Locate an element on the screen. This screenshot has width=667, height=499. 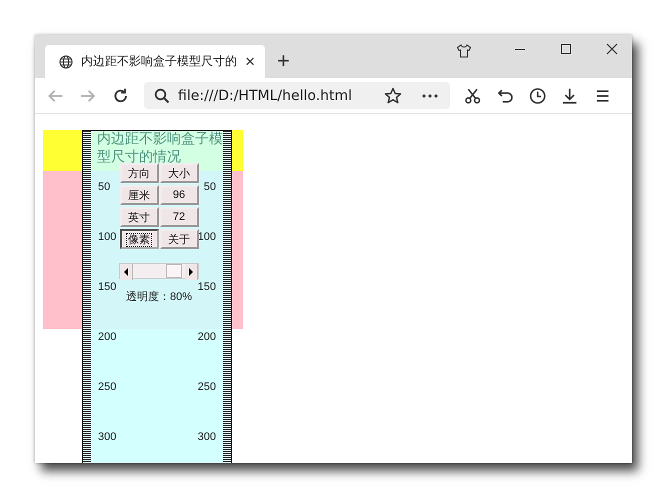
ruler-button: 英寸 is located at coordinates (139, 217).